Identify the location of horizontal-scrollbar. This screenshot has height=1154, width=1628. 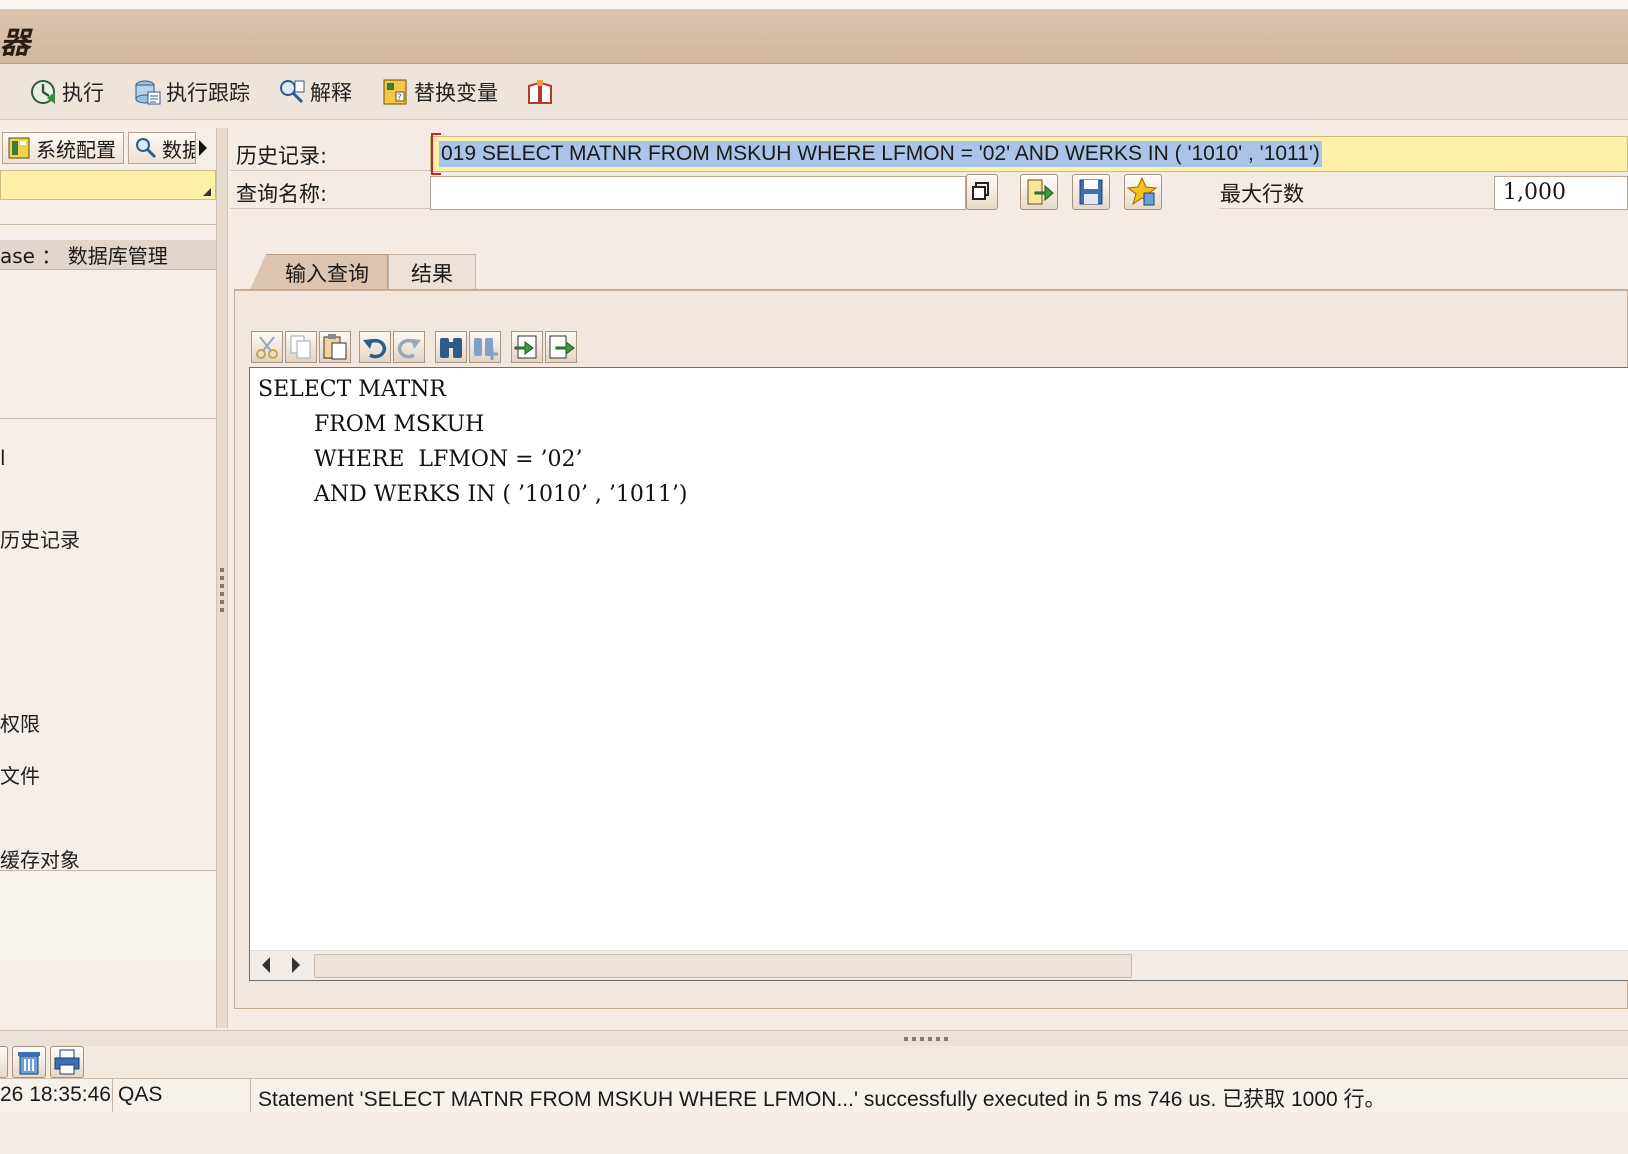
(939, 965).